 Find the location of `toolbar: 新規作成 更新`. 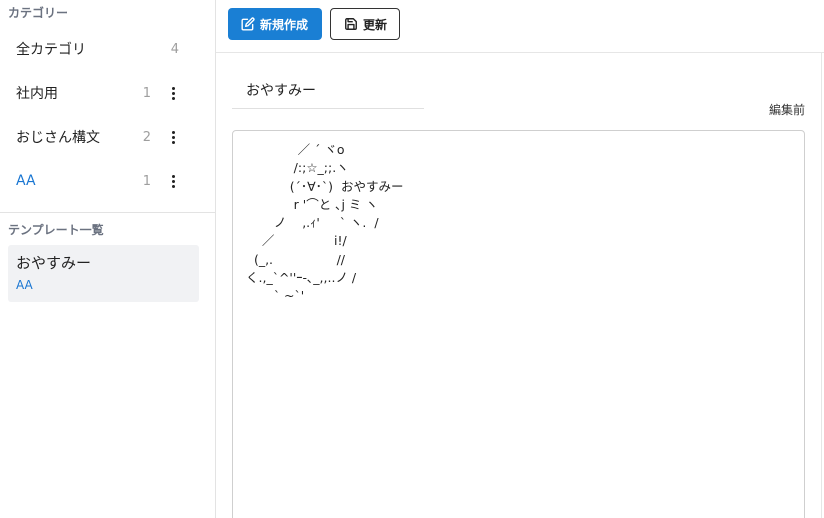

toolbar: 新規作成 更新 is located at coordinates (520, 26).